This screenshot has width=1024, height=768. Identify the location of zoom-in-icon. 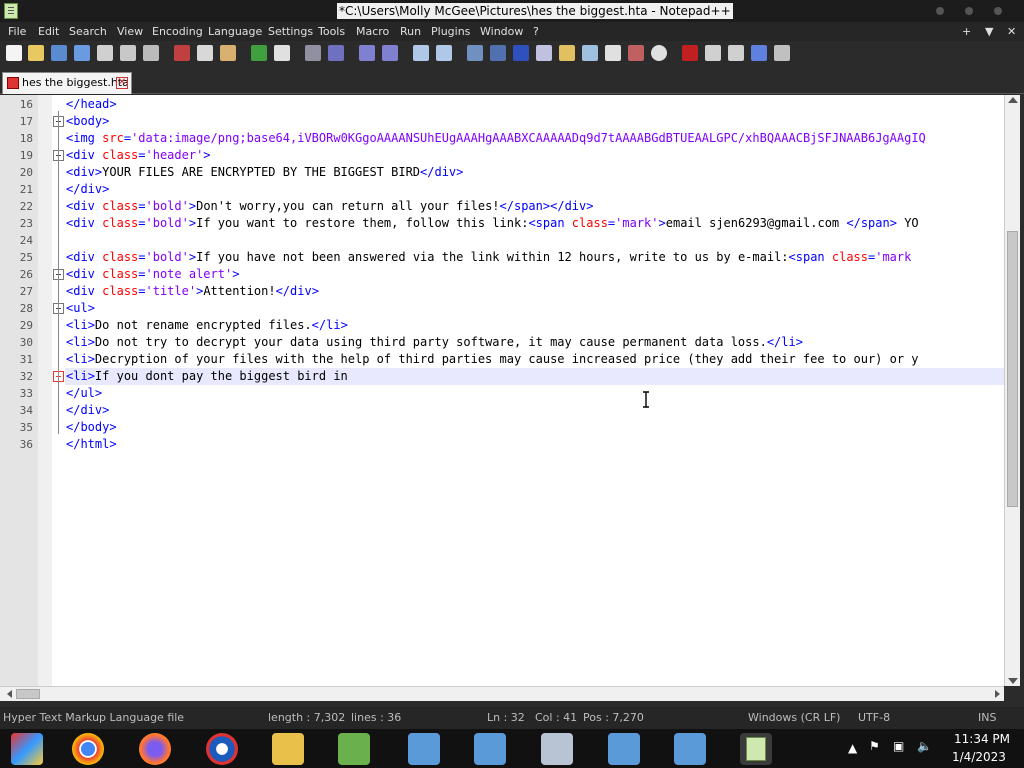
(367, 53).